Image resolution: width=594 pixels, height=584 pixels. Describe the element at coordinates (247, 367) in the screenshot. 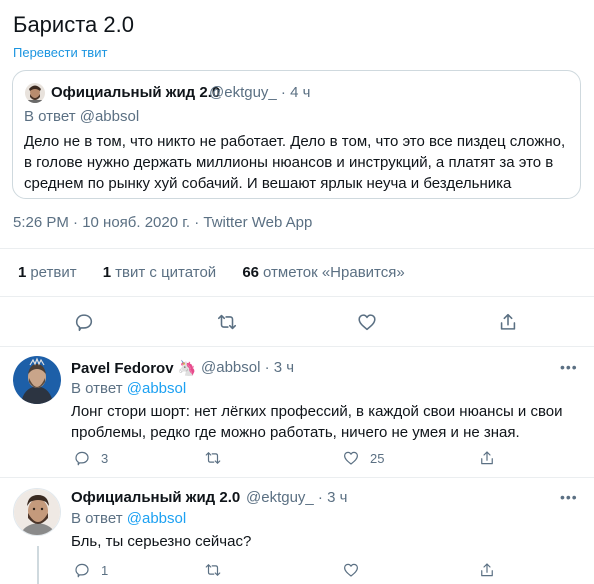

I see `reply-author-handle: @abbsol · 3 ч` at that location.